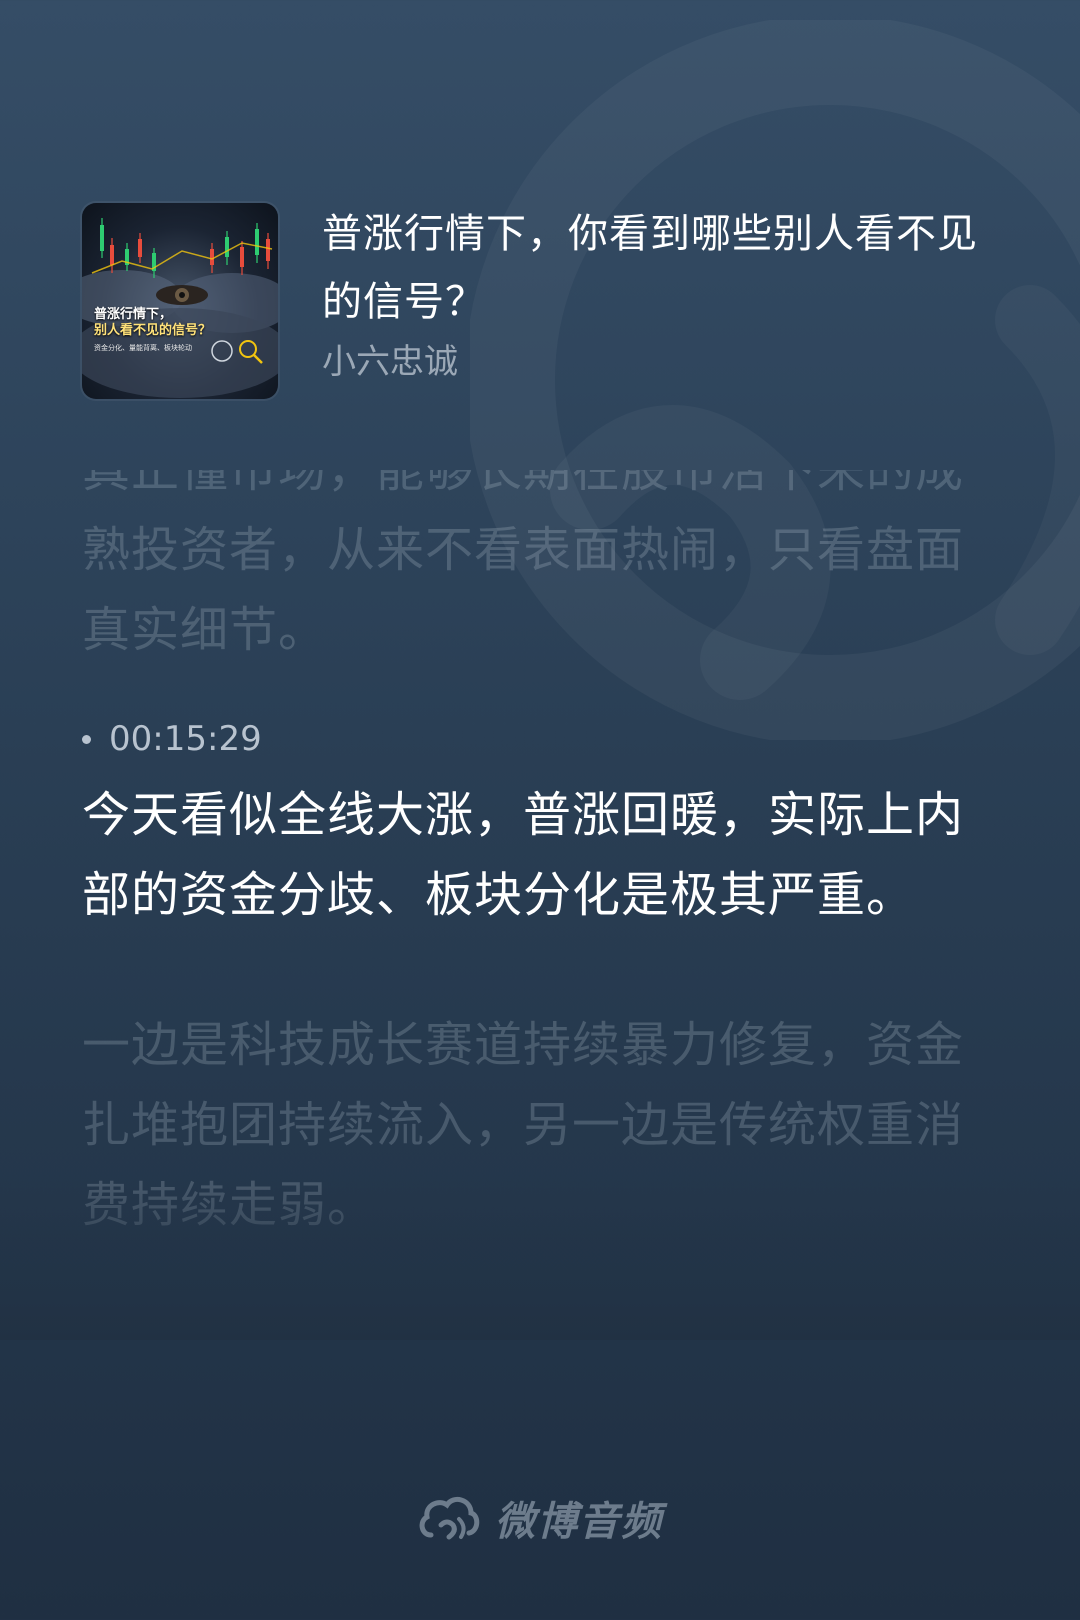 The width and height of the screenshot is (1080, 1620). What do you see at coordinates (662, 268) in the screenshot?
I see `episode-title: 普涨行情下，你看到哪些别人看不见的信号？` at bounding box center [662, 268].